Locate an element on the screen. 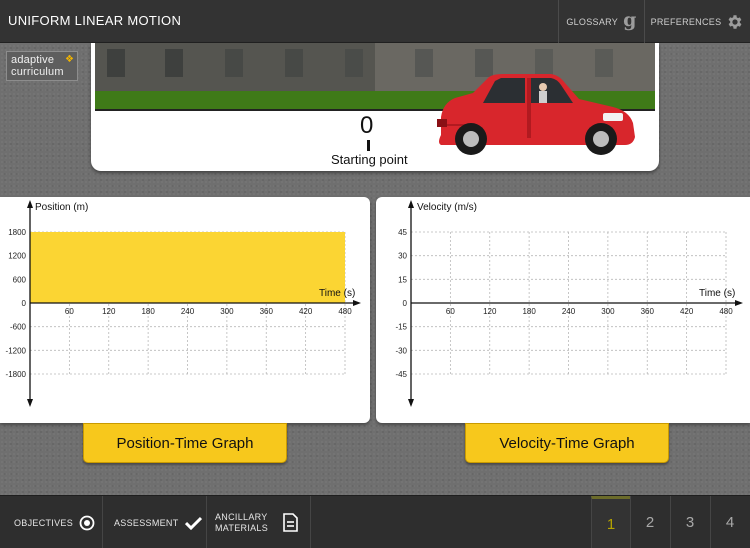 The height and width of the screenshot is (548, 750). y-tick-label: 1800 is located at coordinates (17, 232).